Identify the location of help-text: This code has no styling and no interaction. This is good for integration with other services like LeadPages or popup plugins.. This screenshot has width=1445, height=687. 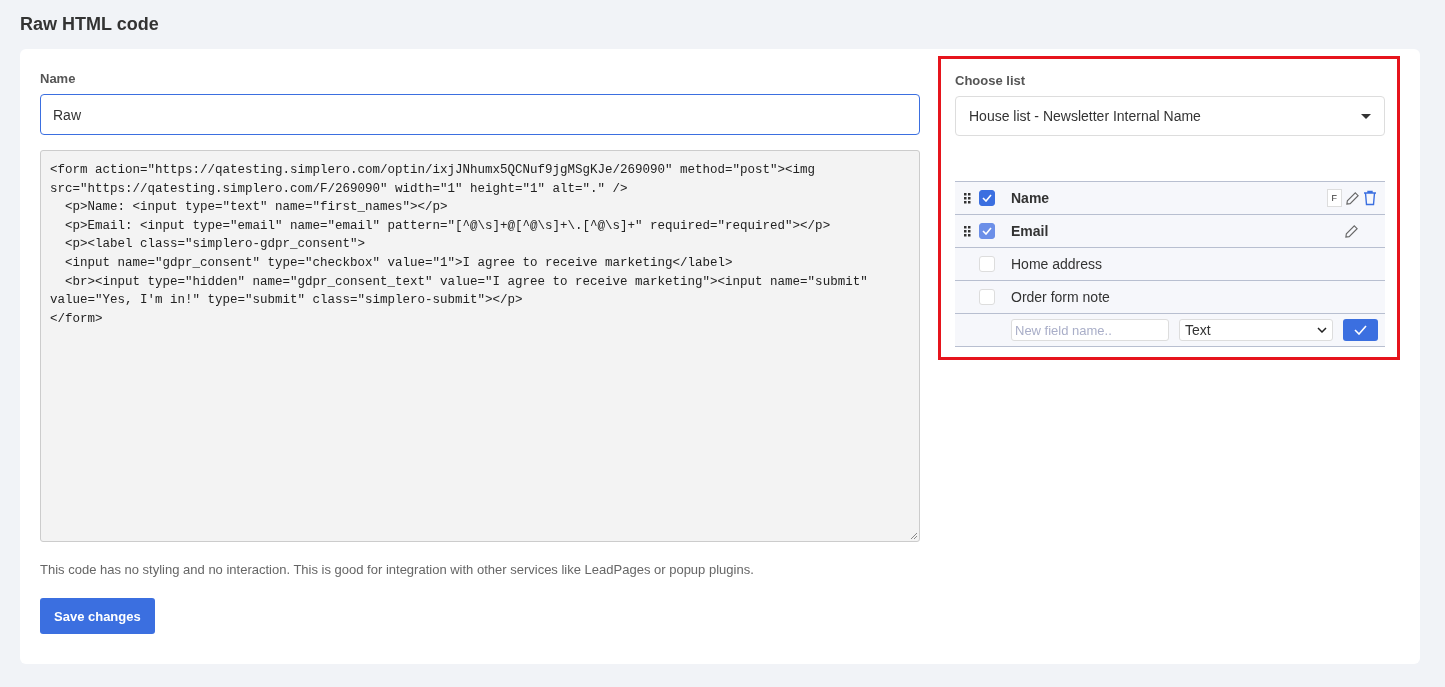
(397, 569).